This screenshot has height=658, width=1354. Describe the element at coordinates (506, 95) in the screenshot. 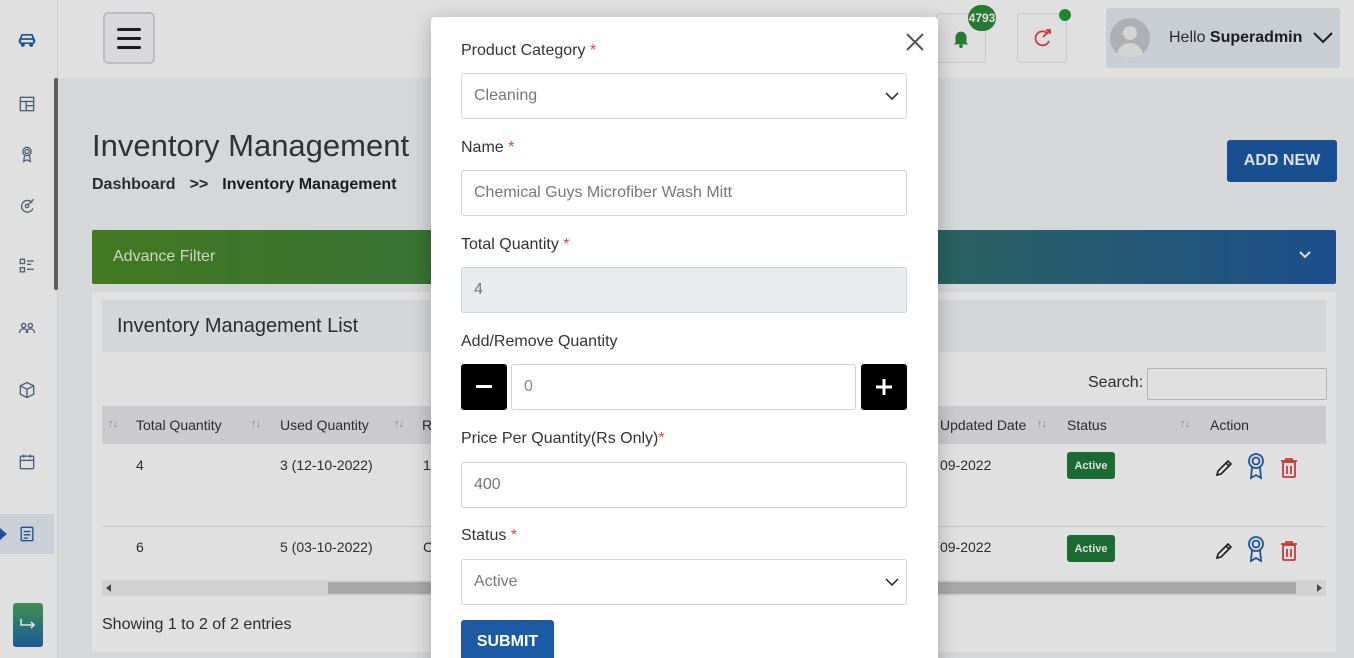

I see `category-value: Cleaning` at that location.